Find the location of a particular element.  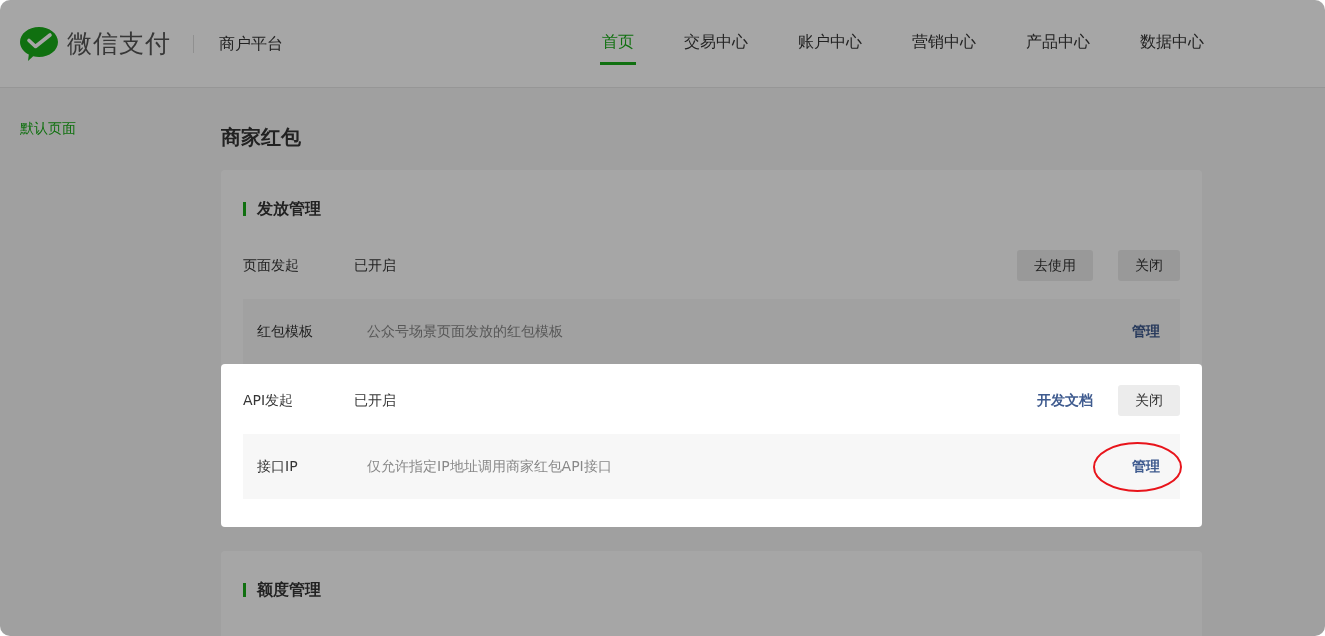

brand-name: 微信支付 is located at coordinates (119, 43).